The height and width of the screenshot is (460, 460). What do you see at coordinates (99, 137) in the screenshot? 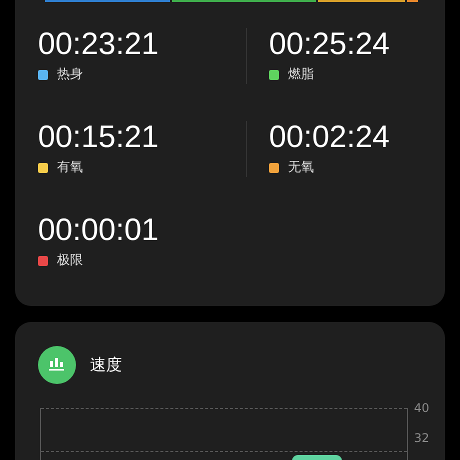
I see `zone-time: 00:15:21` at bounding box center [99, 137].